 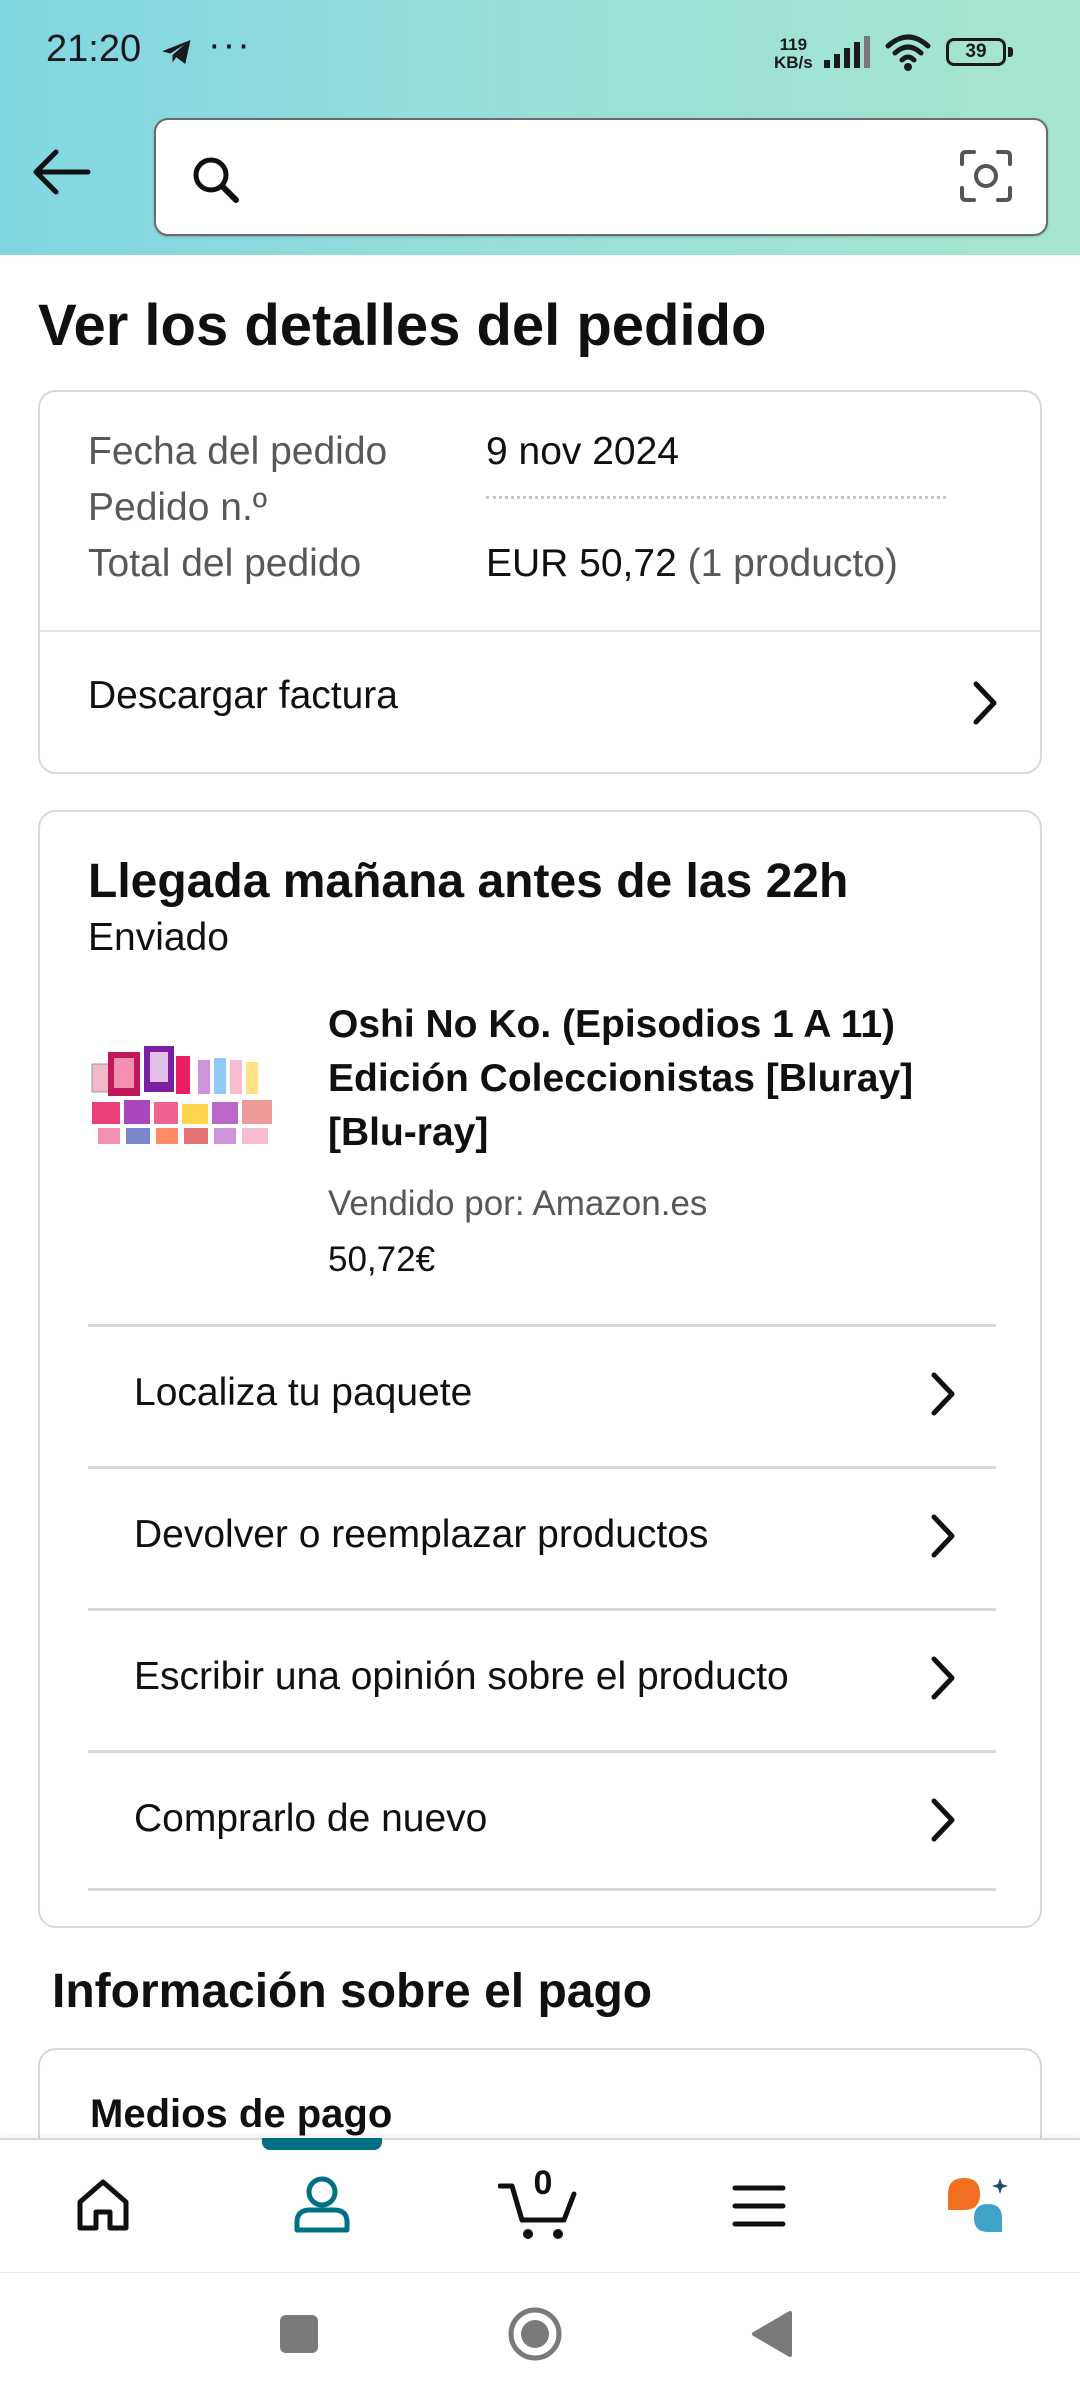 What do you see at coordinates (299, 2334) in the screenshot?
I see `recent-apps-icon` at bounding box center [299, 2334].